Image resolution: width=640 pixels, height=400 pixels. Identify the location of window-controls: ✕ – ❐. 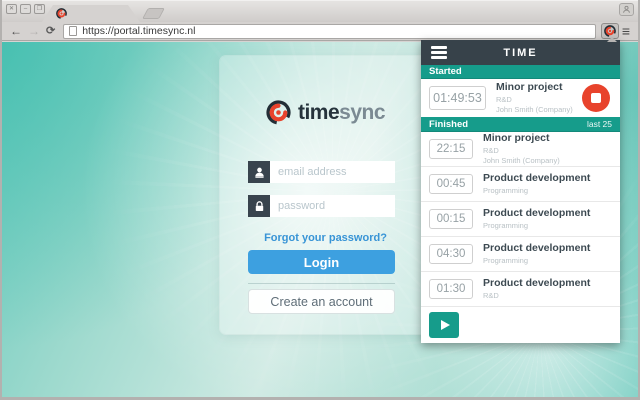
(25, 9).